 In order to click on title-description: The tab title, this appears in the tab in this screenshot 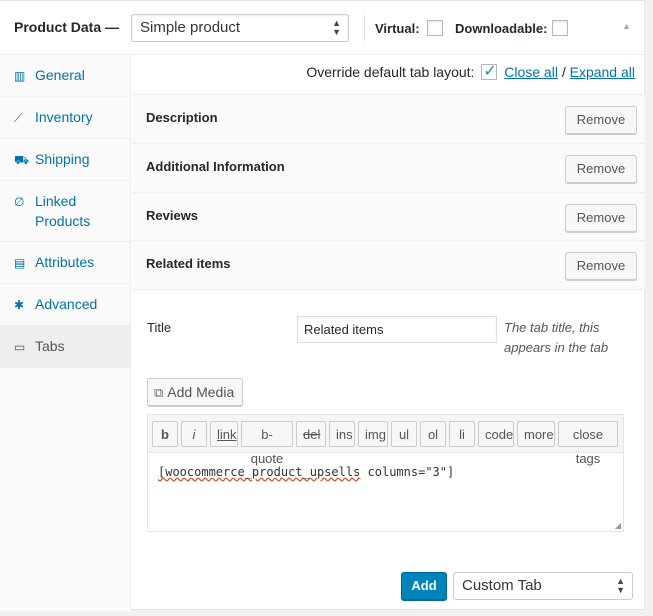, I will do `click(556, 337)`.